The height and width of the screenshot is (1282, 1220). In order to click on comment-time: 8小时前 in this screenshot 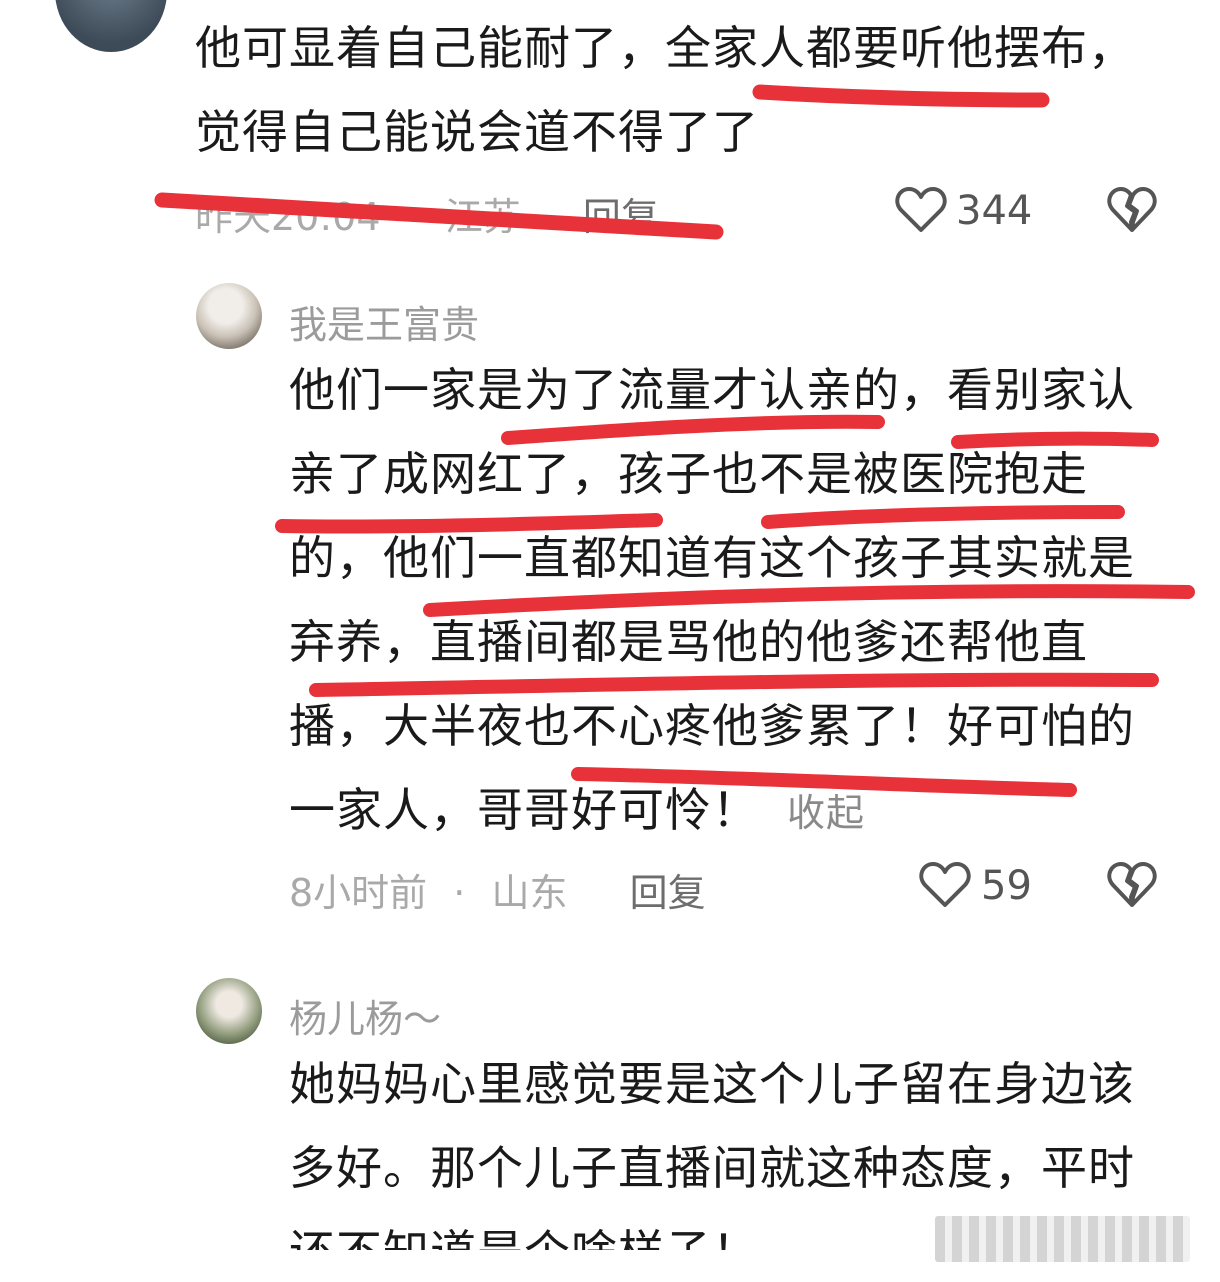, I will do `click(358, 893)`.